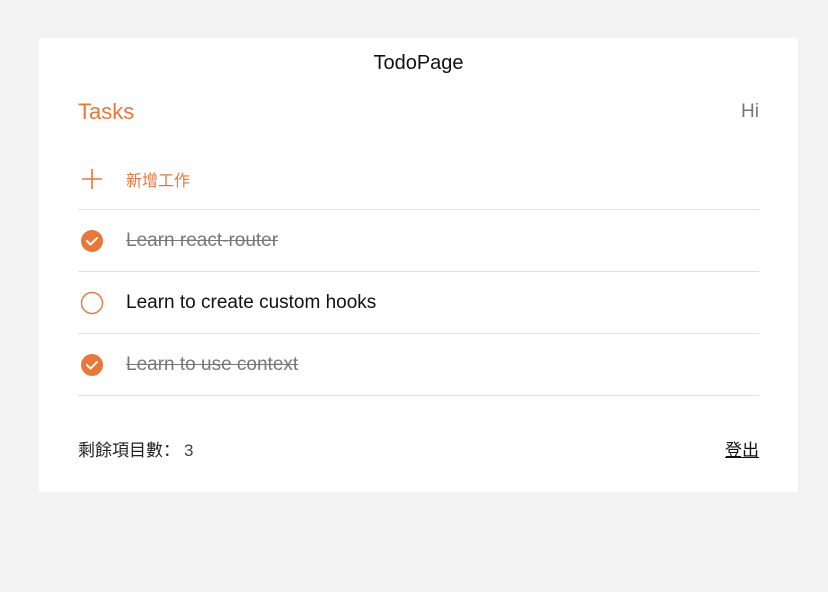 Image resolution: width=828 pixels, height=592 pixels. Describe the element at coordinates (418, 365) in the screenshot. I see `todo-item: Learn to use context` at that location.